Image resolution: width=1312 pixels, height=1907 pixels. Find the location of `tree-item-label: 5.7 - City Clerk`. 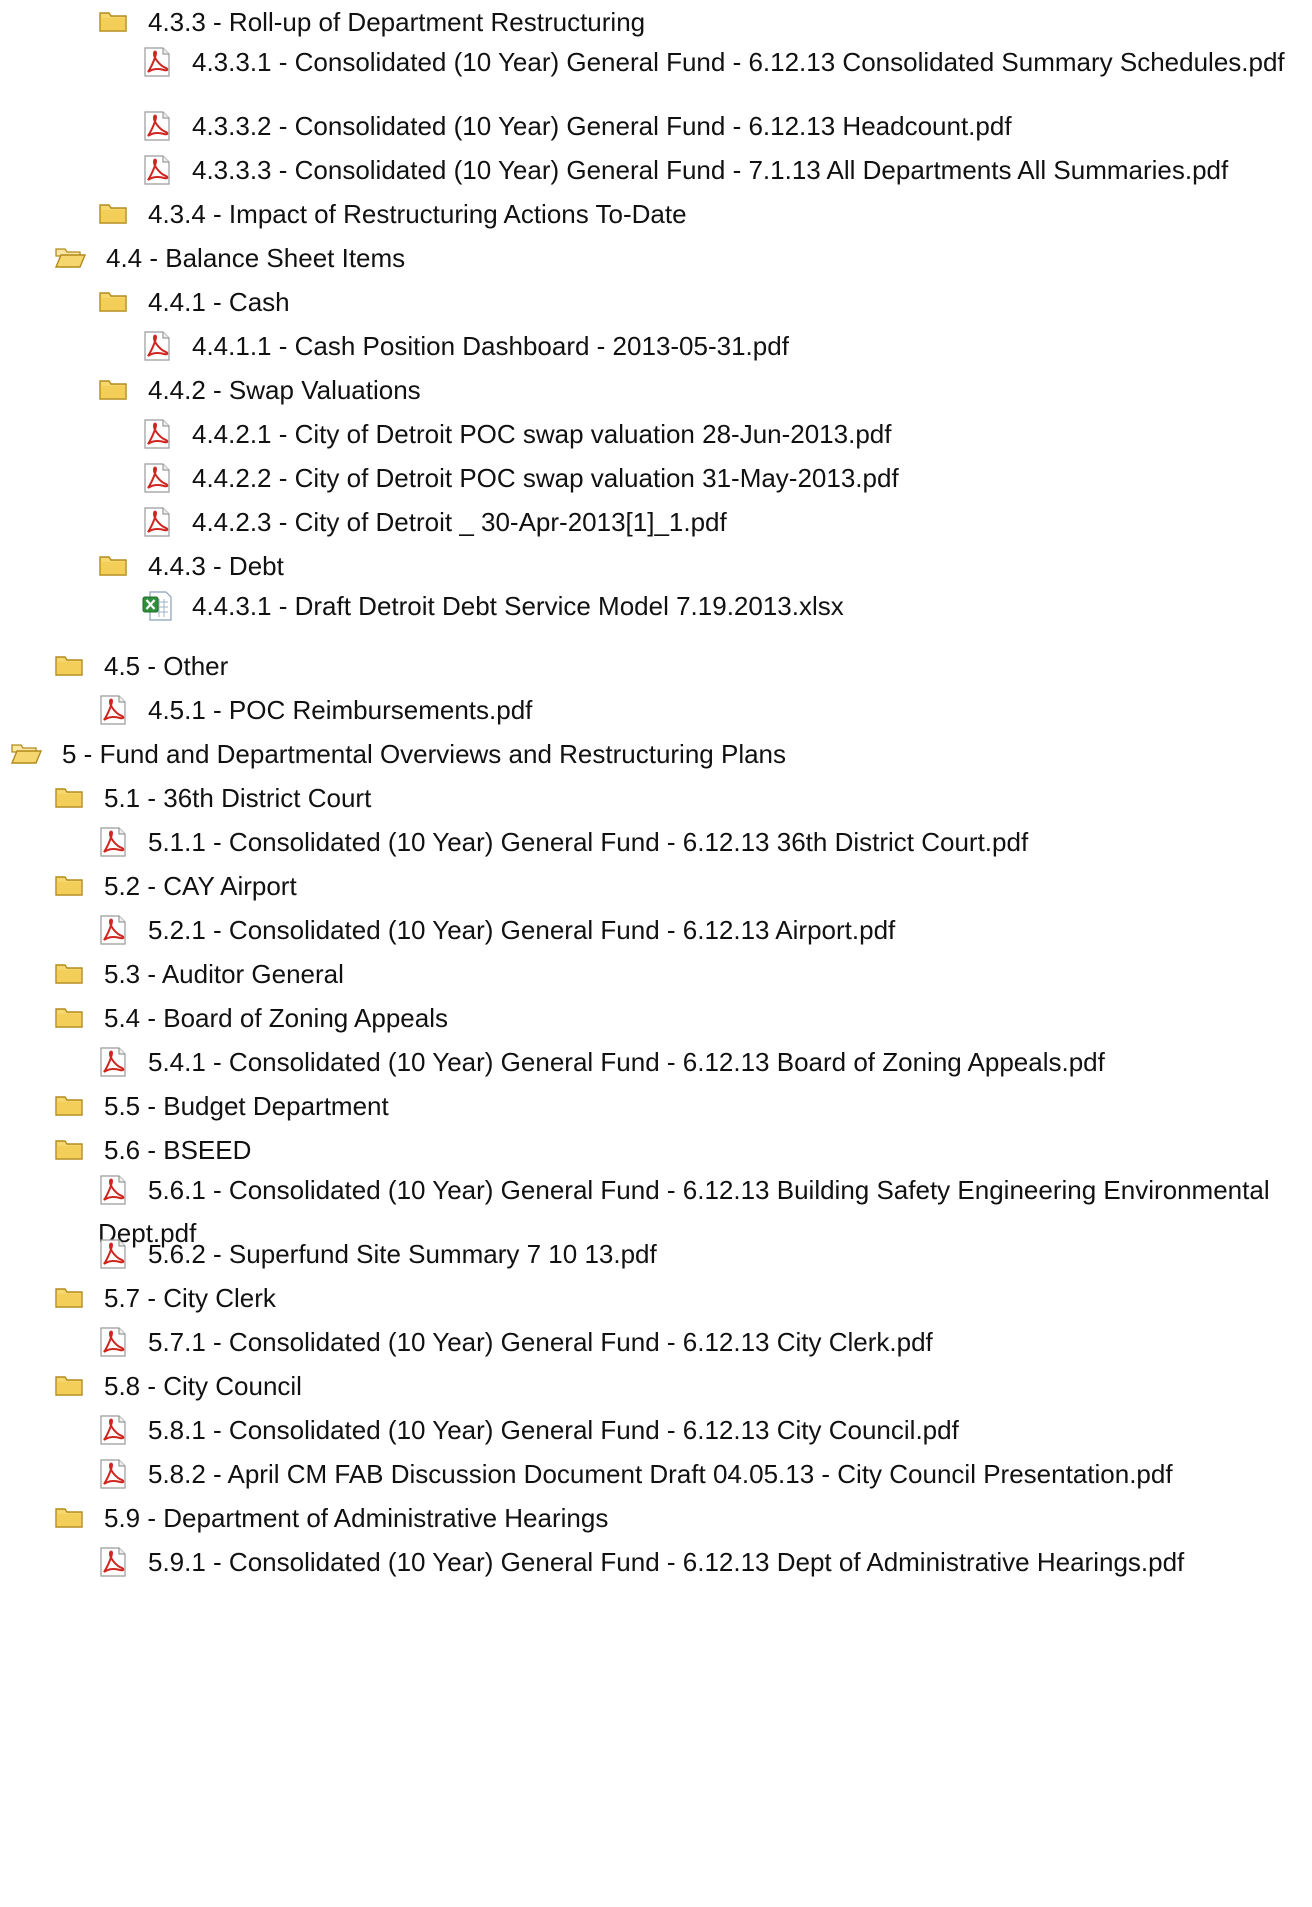

tree-item-label: 5.7 - City Clerk is located at coordinates (190, 1298).